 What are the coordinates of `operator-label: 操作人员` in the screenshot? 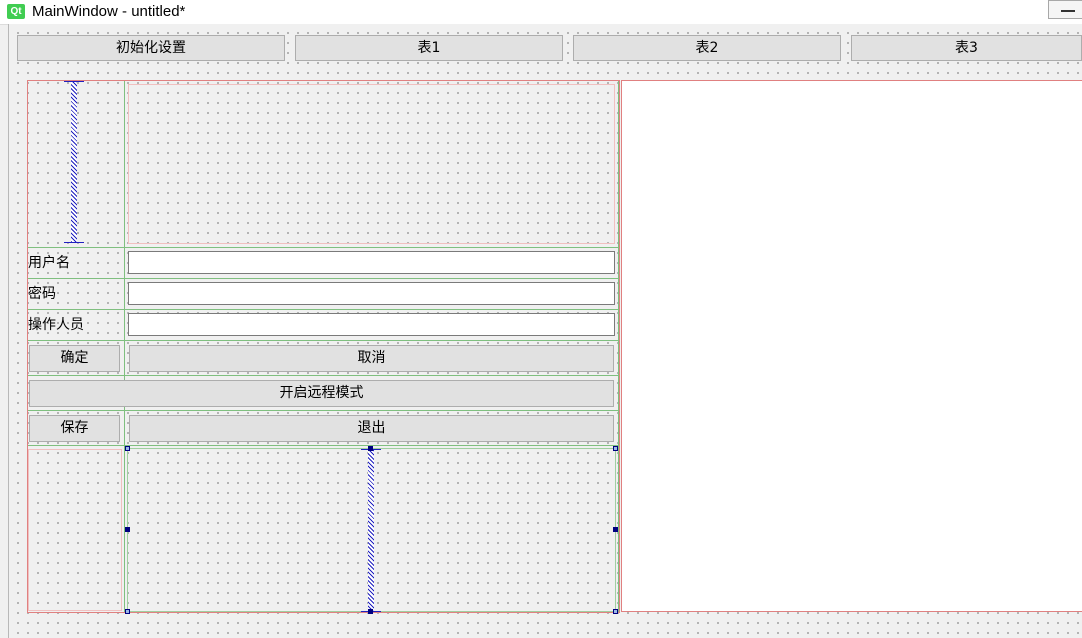 It's located at (56, 325).